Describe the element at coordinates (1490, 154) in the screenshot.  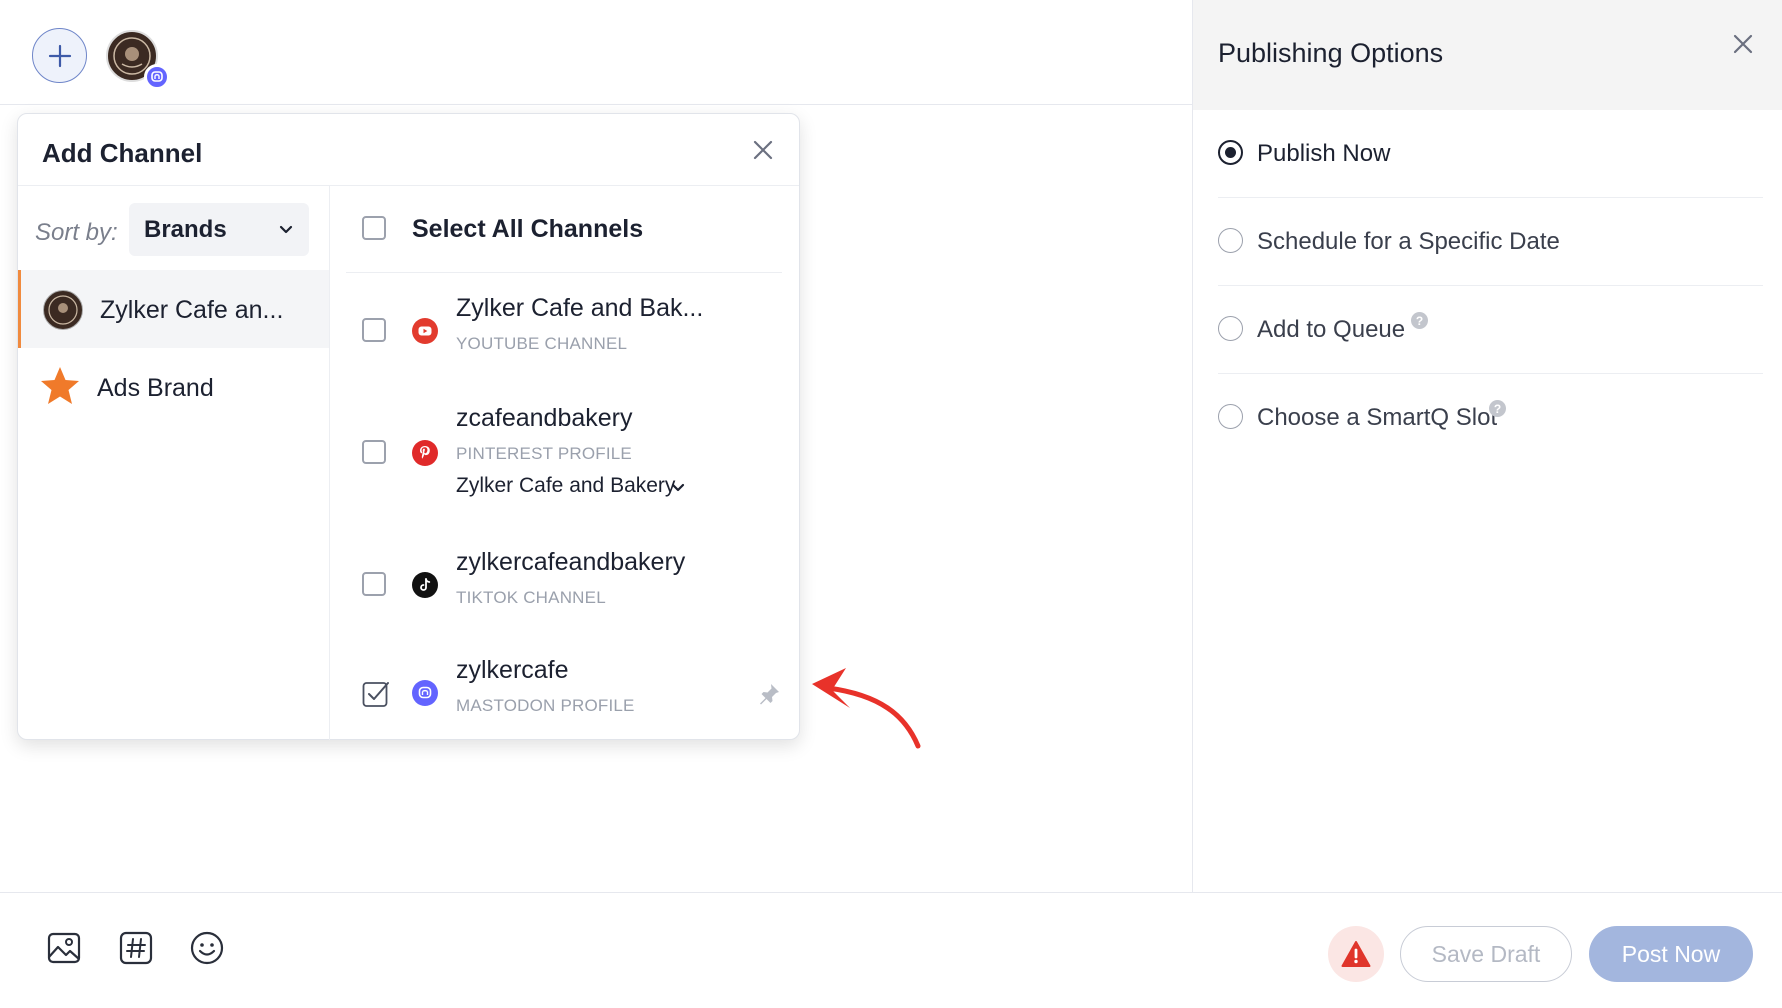
I see `option-publish-now: Publish Now` at that location.